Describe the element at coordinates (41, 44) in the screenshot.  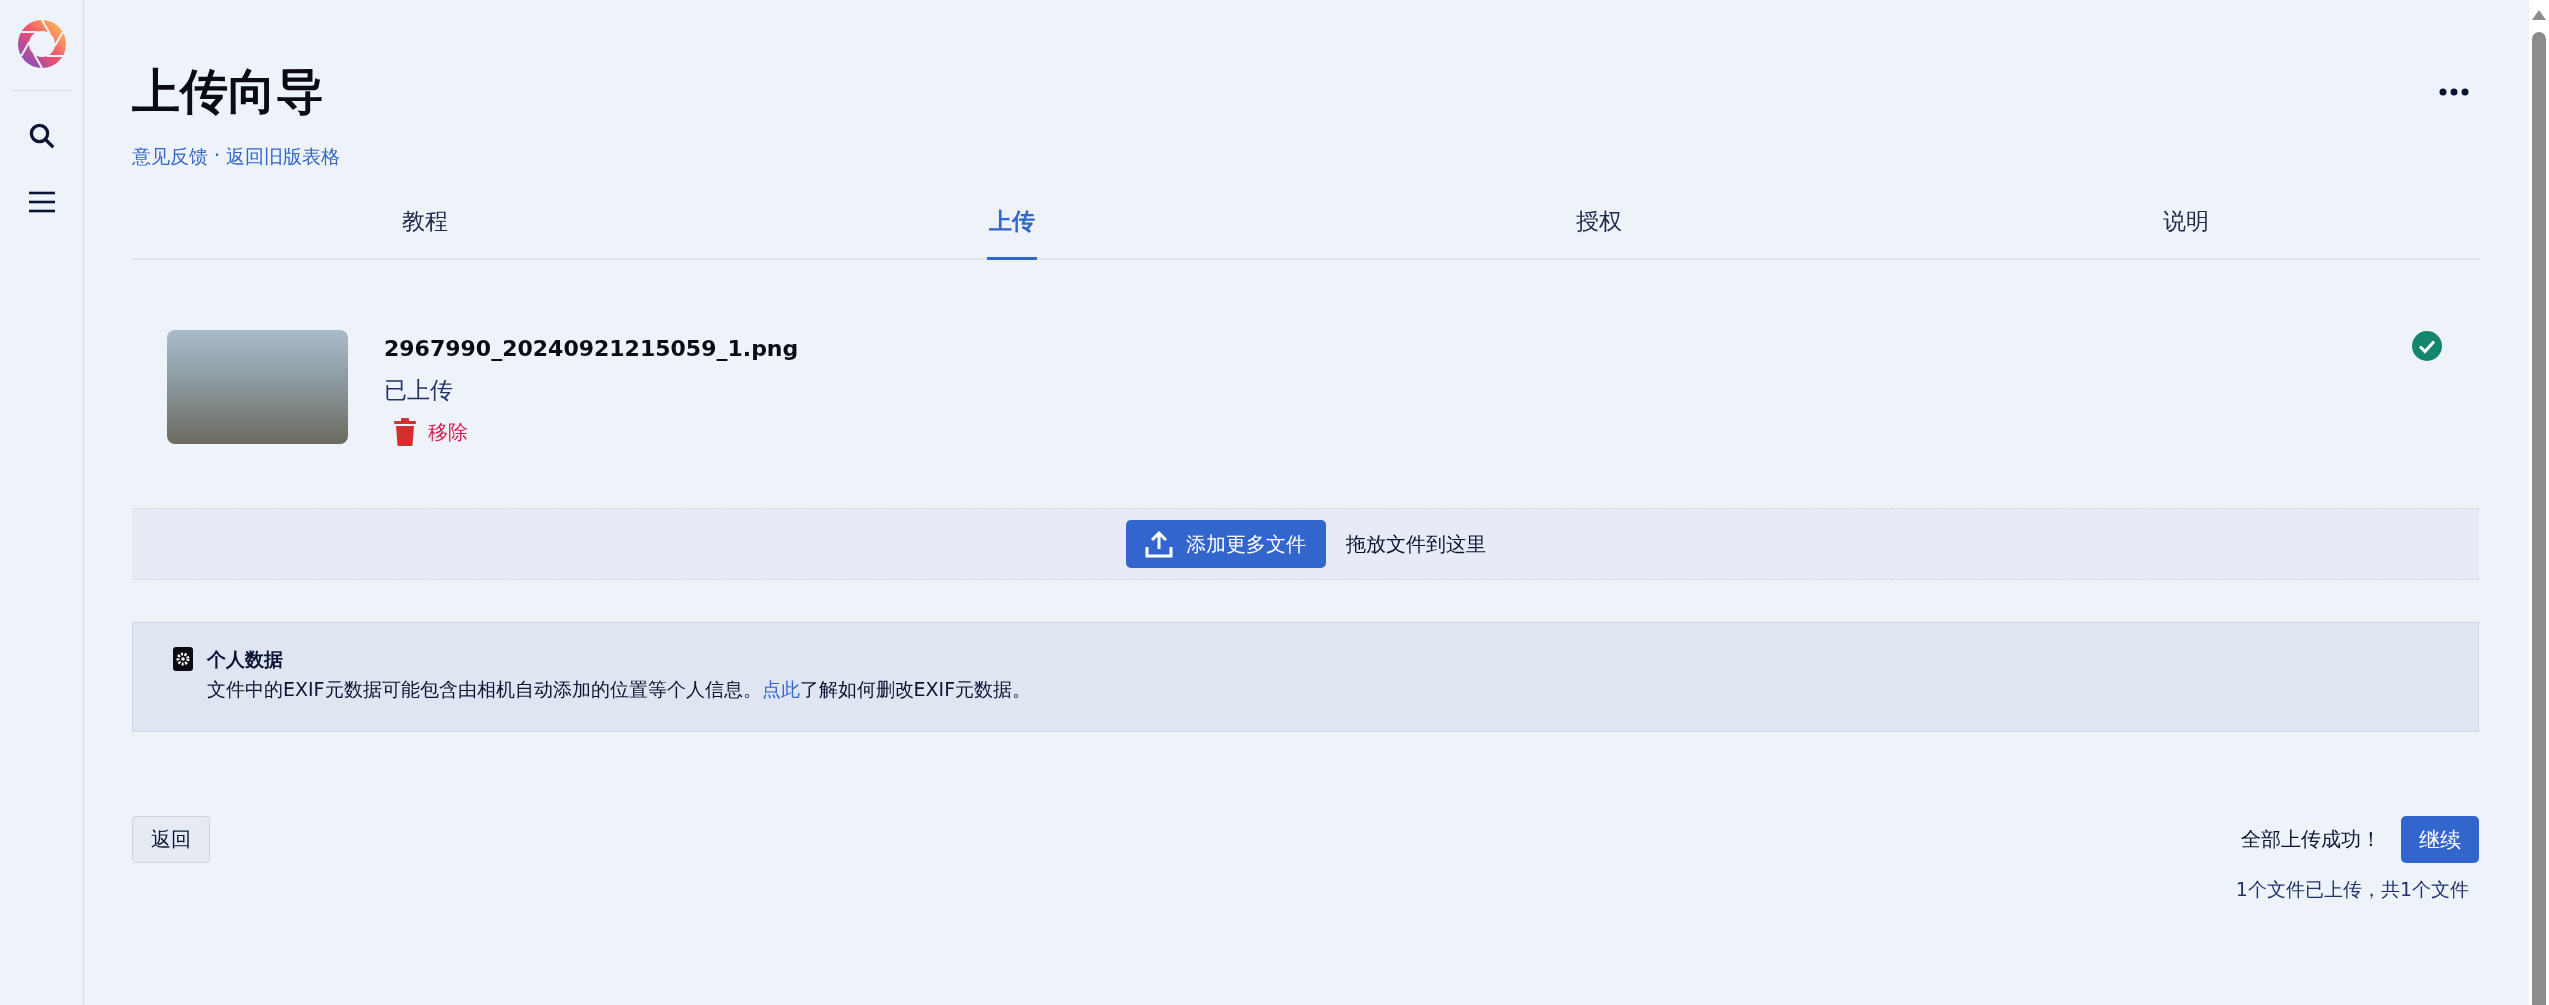
I see `aperture-logo` at that location.